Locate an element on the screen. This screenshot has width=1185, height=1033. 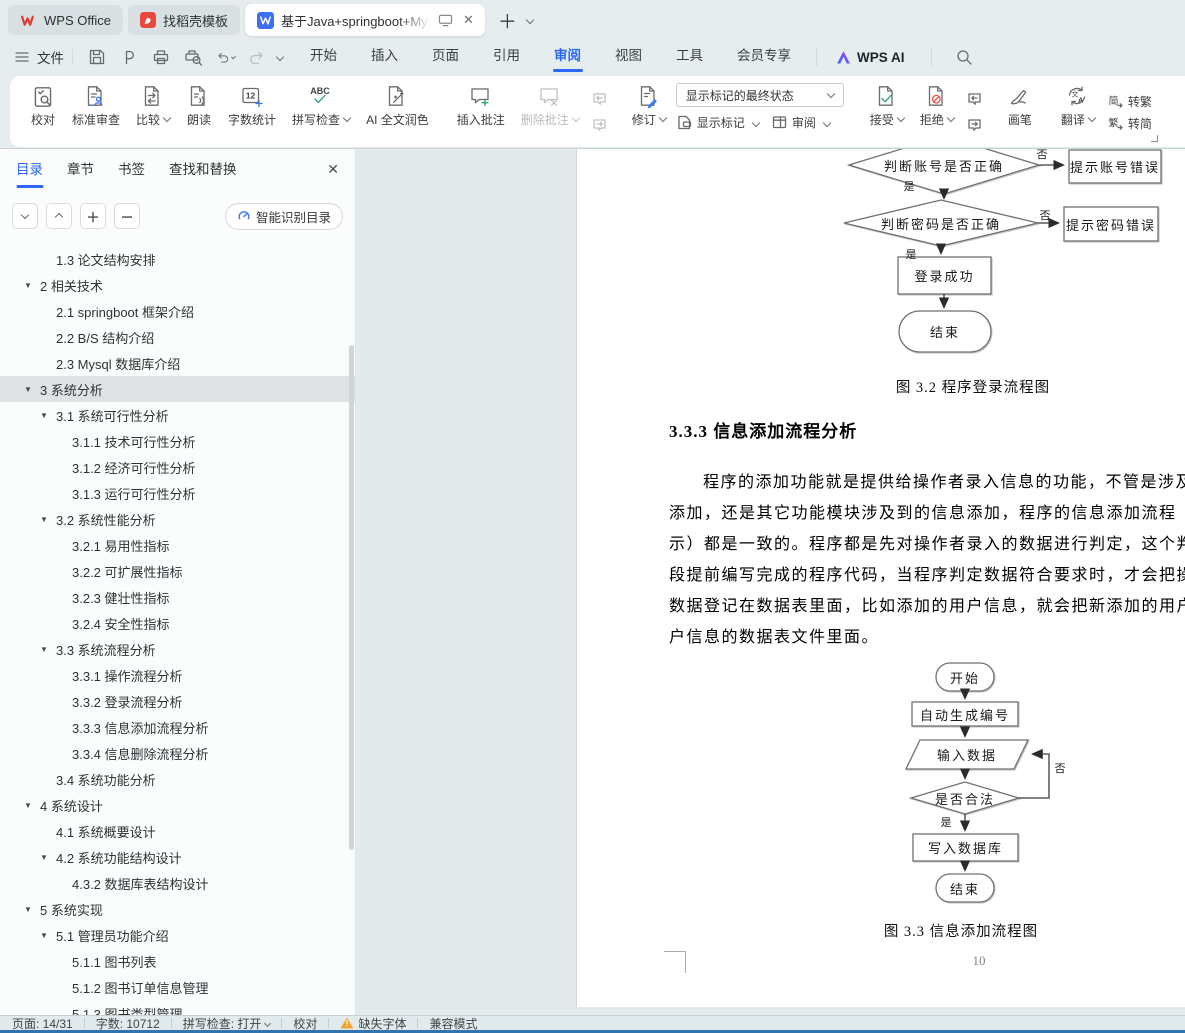
tab-document: 基于Java+springboot+MyS ✕ is located at coordinates (364, 20).